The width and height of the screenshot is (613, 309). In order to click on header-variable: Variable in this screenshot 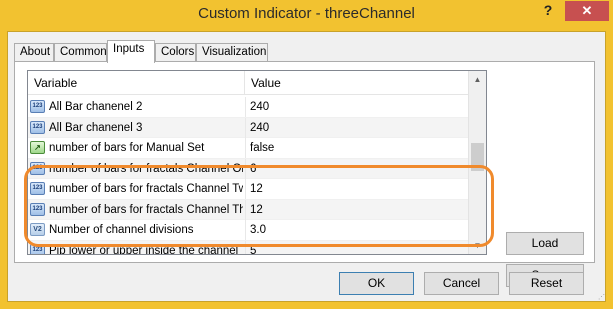, I will do `click(136, 83)`.